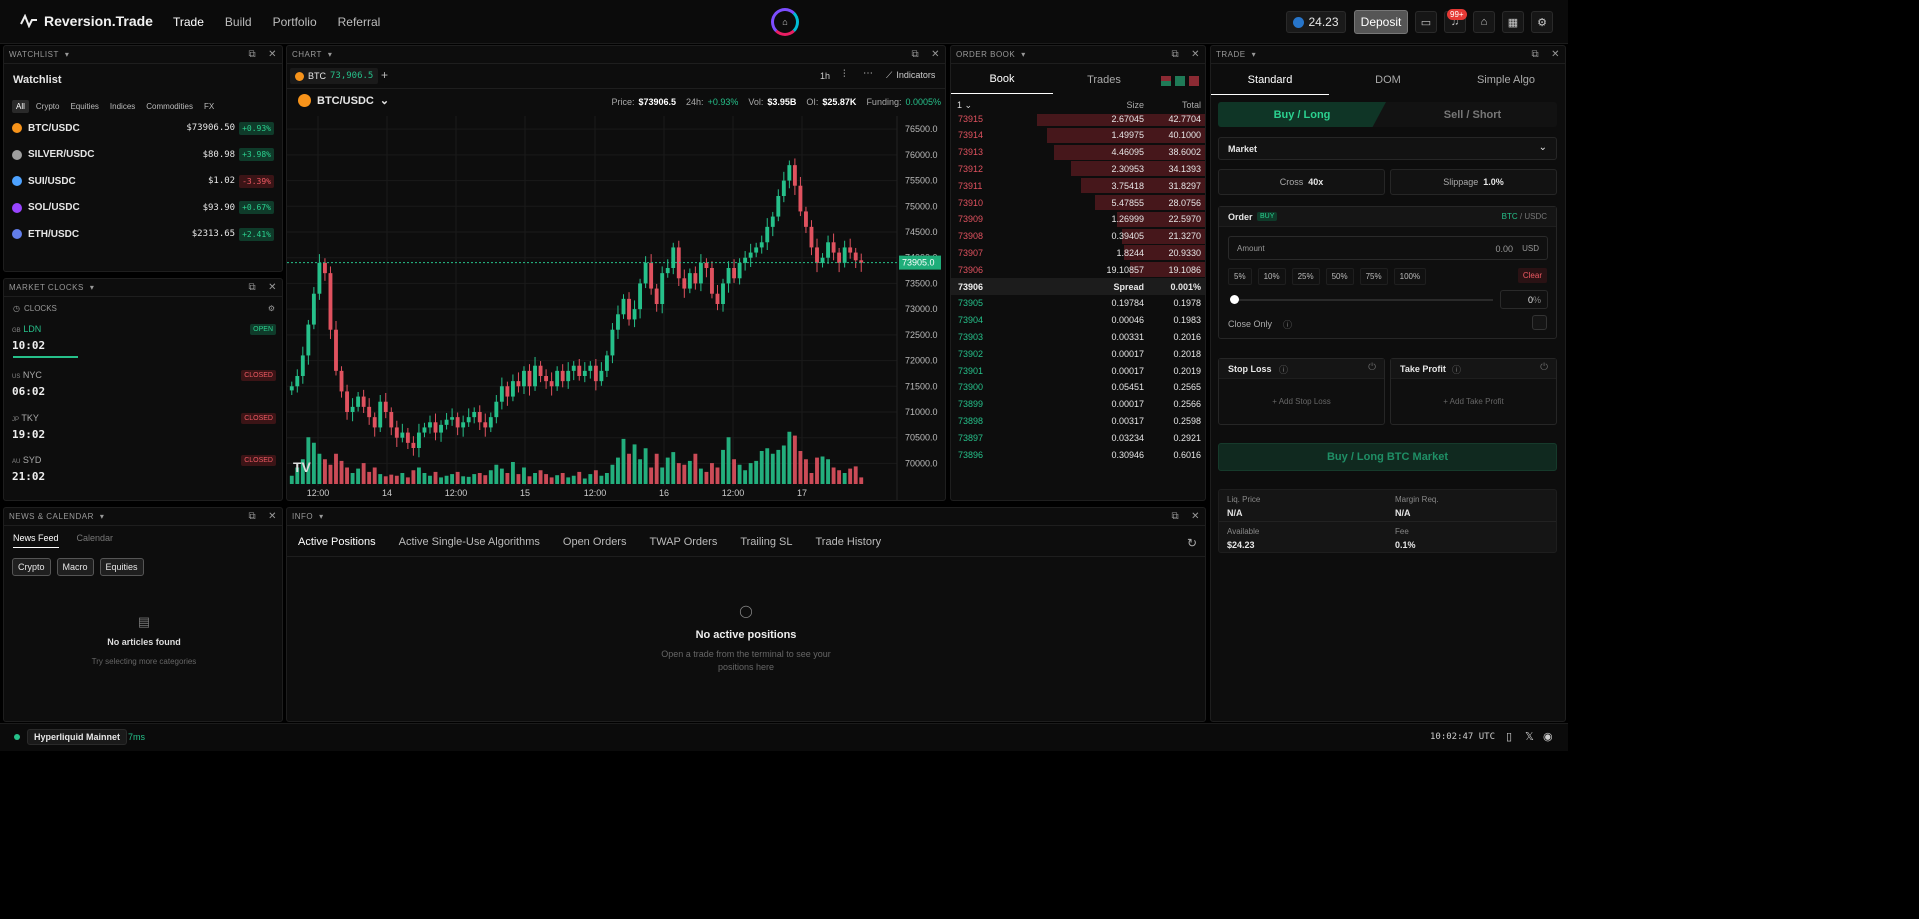 The height and width of the screenshot is (919, 1919). I want to click on more-icon: ⋯, so click(868, 73).